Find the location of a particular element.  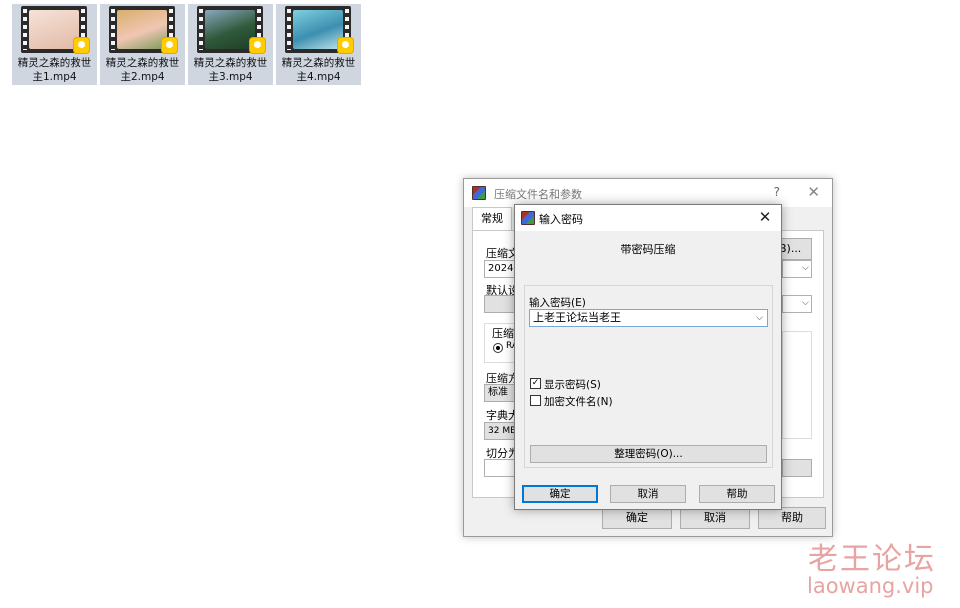

dialog-heading: 带密码压缩 is located at coordinates (648, 249).